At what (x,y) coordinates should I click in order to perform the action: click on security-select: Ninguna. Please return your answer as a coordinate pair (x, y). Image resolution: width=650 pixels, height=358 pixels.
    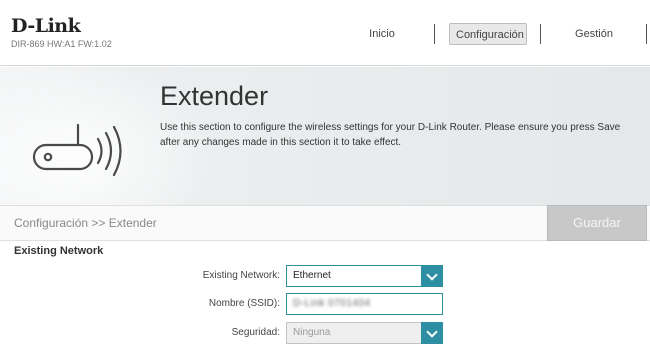
    Looking at the image, I should click on (364, 333).